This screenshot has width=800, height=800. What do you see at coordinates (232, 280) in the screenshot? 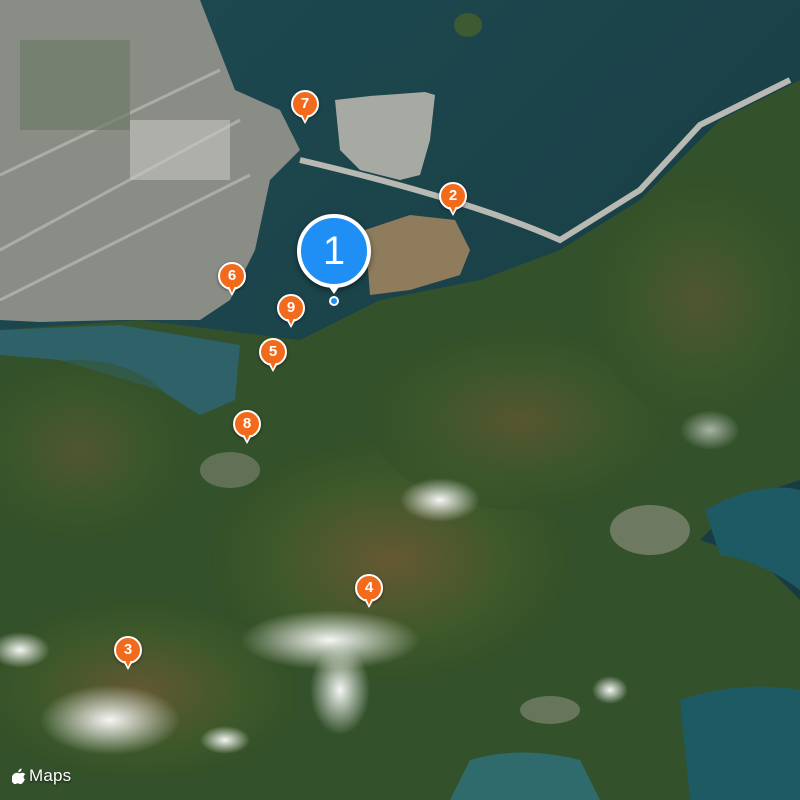
I see `map-marker-6: 6` at bounding box center [232, 280].